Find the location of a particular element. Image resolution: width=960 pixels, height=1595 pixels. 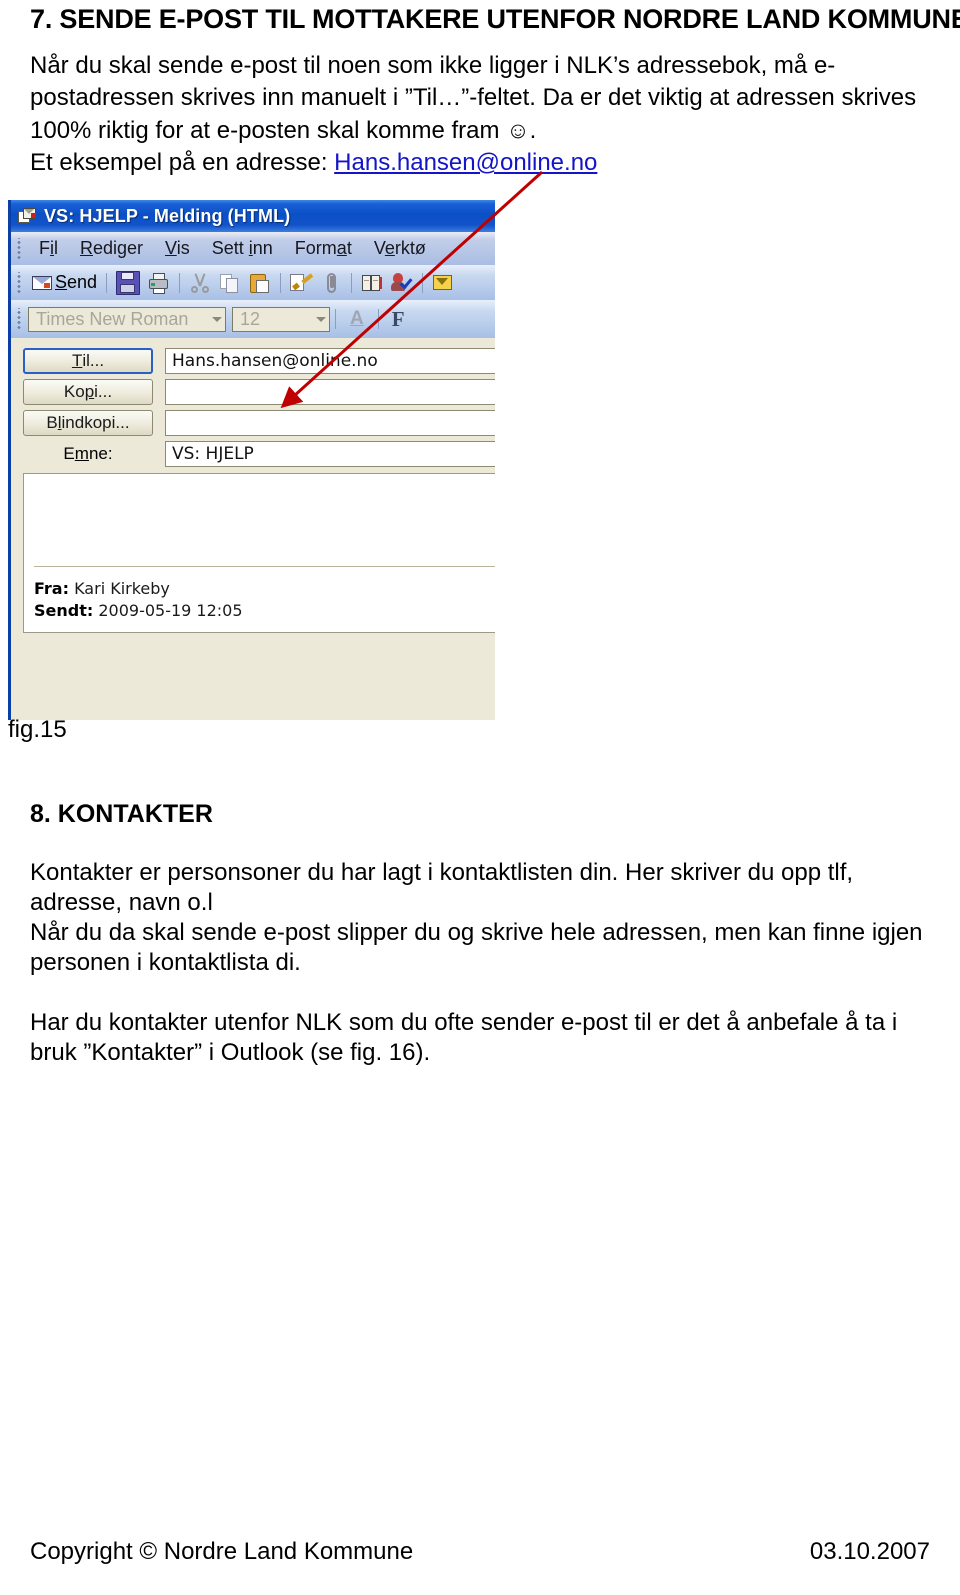

font-name-value: Times New Roman is located at coordinates (112, 318).